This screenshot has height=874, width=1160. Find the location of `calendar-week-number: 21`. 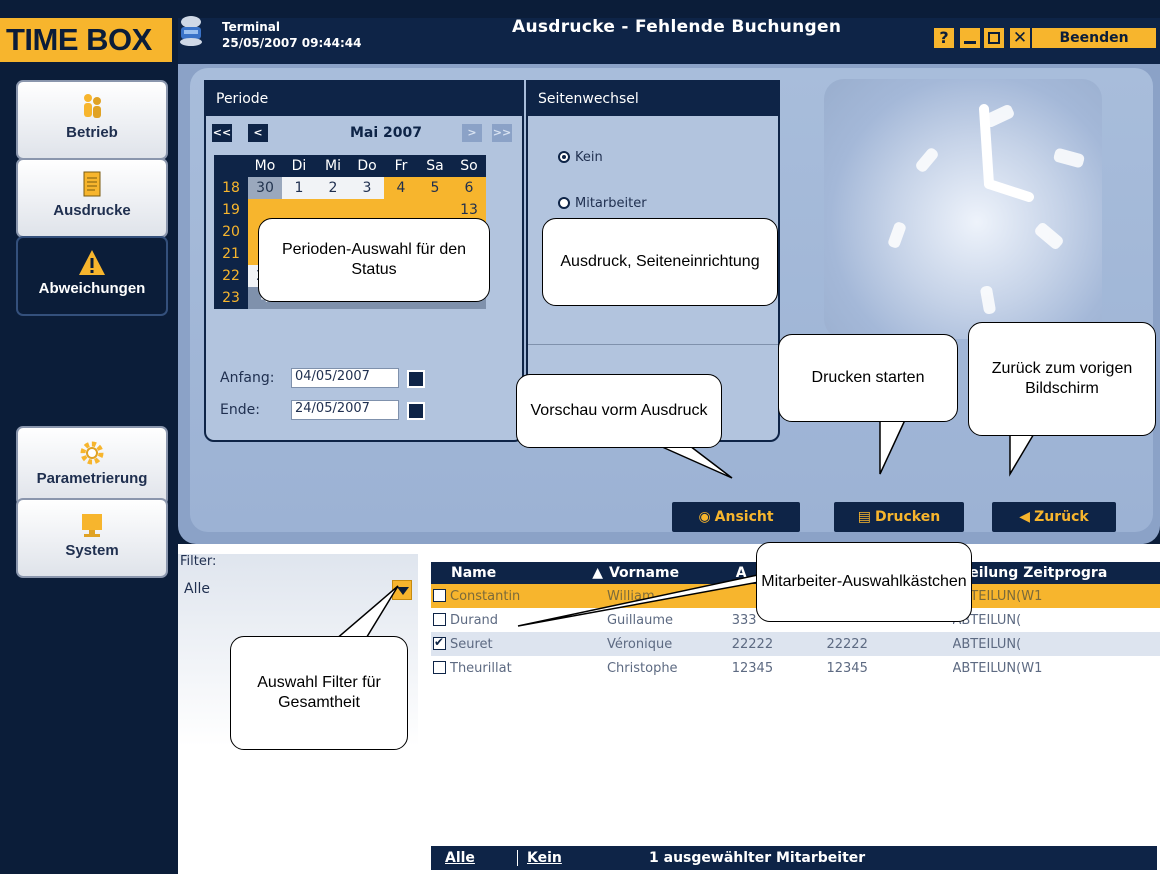

calendar-week-number: 21 is located at coordinates (231, 254).